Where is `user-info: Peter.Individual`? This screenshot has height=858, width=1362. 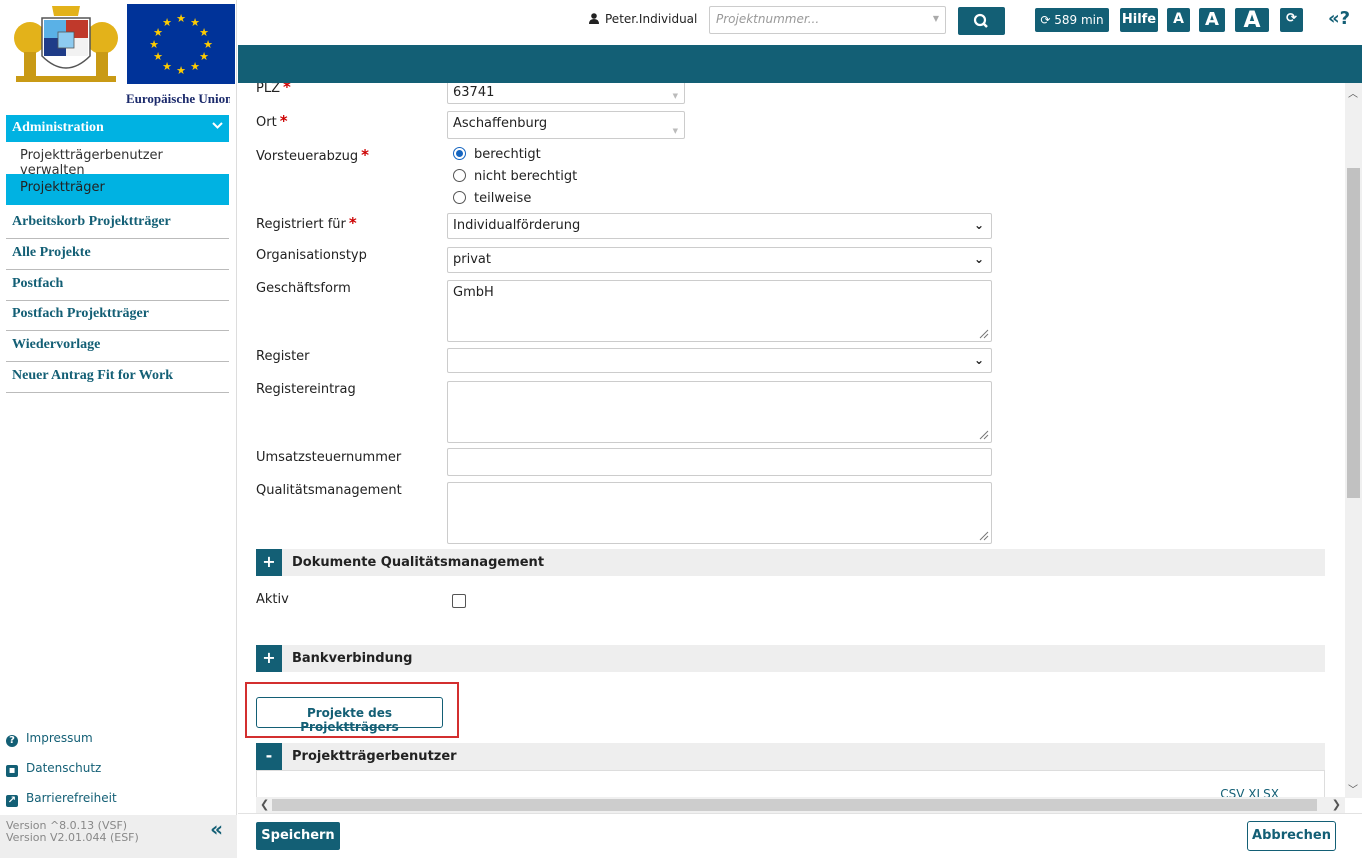
user-info: Peter.Individual is located at coordinates (643, 19).